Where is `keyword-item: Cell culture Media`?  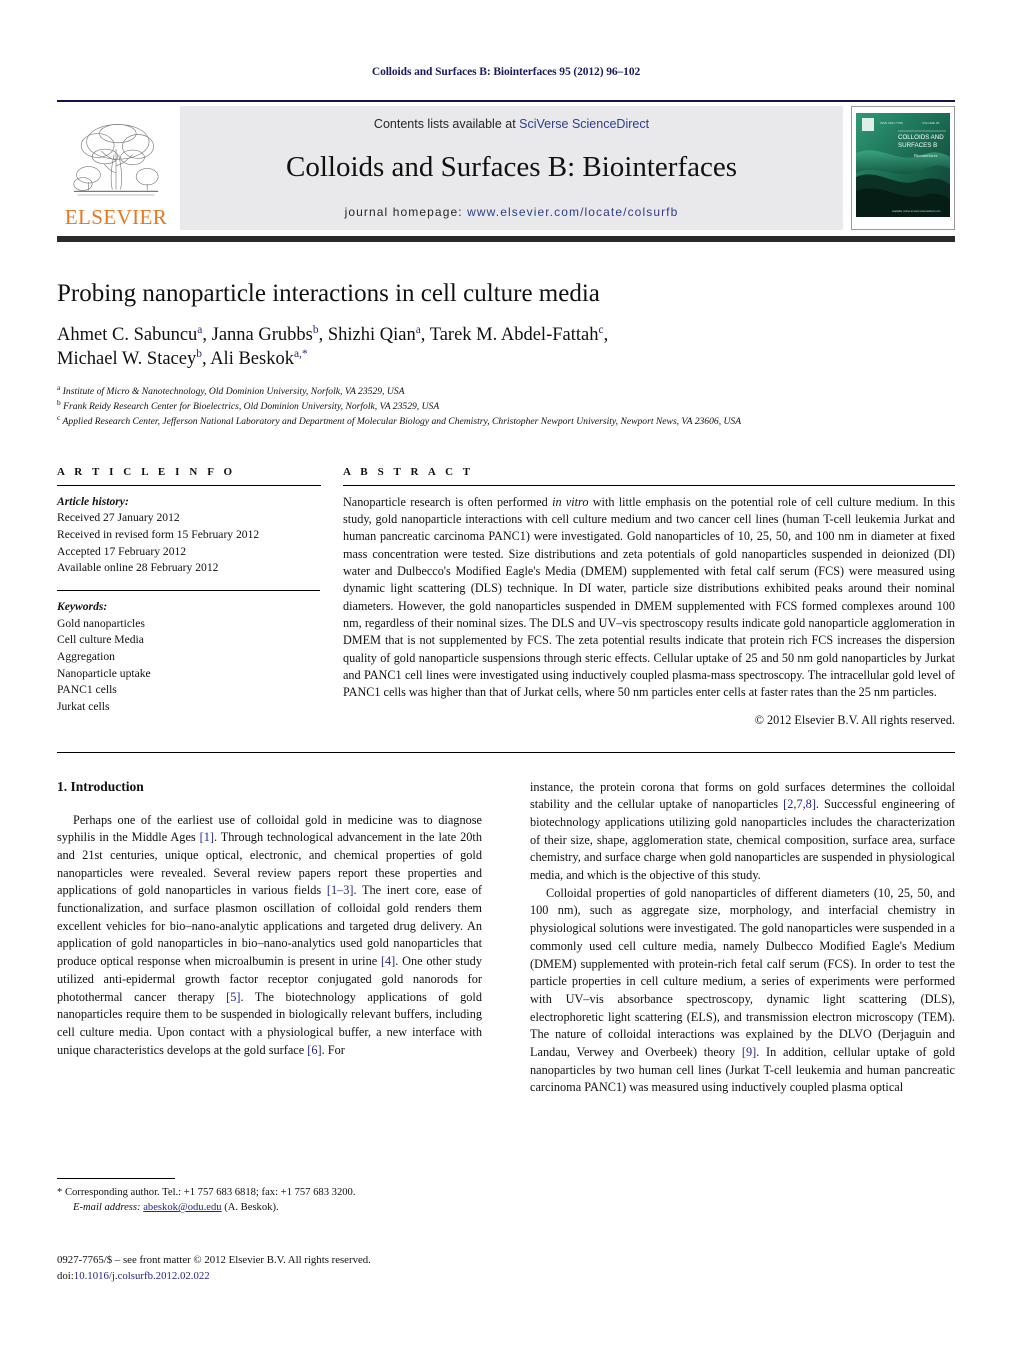
keyword-item: Cell culture Media is located at coordinates (100, 640).